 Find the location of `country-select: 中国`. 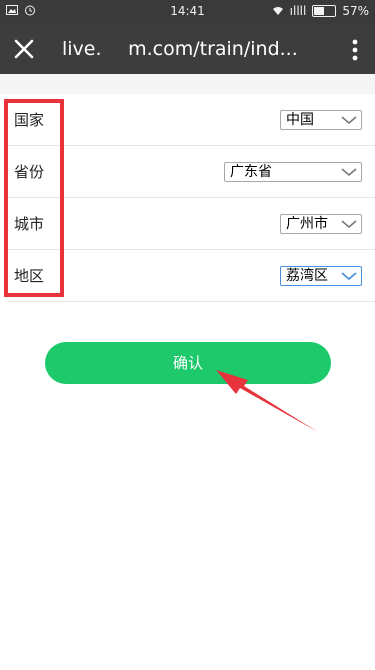

country-select: 中国 is located at coordinates (321, 120).